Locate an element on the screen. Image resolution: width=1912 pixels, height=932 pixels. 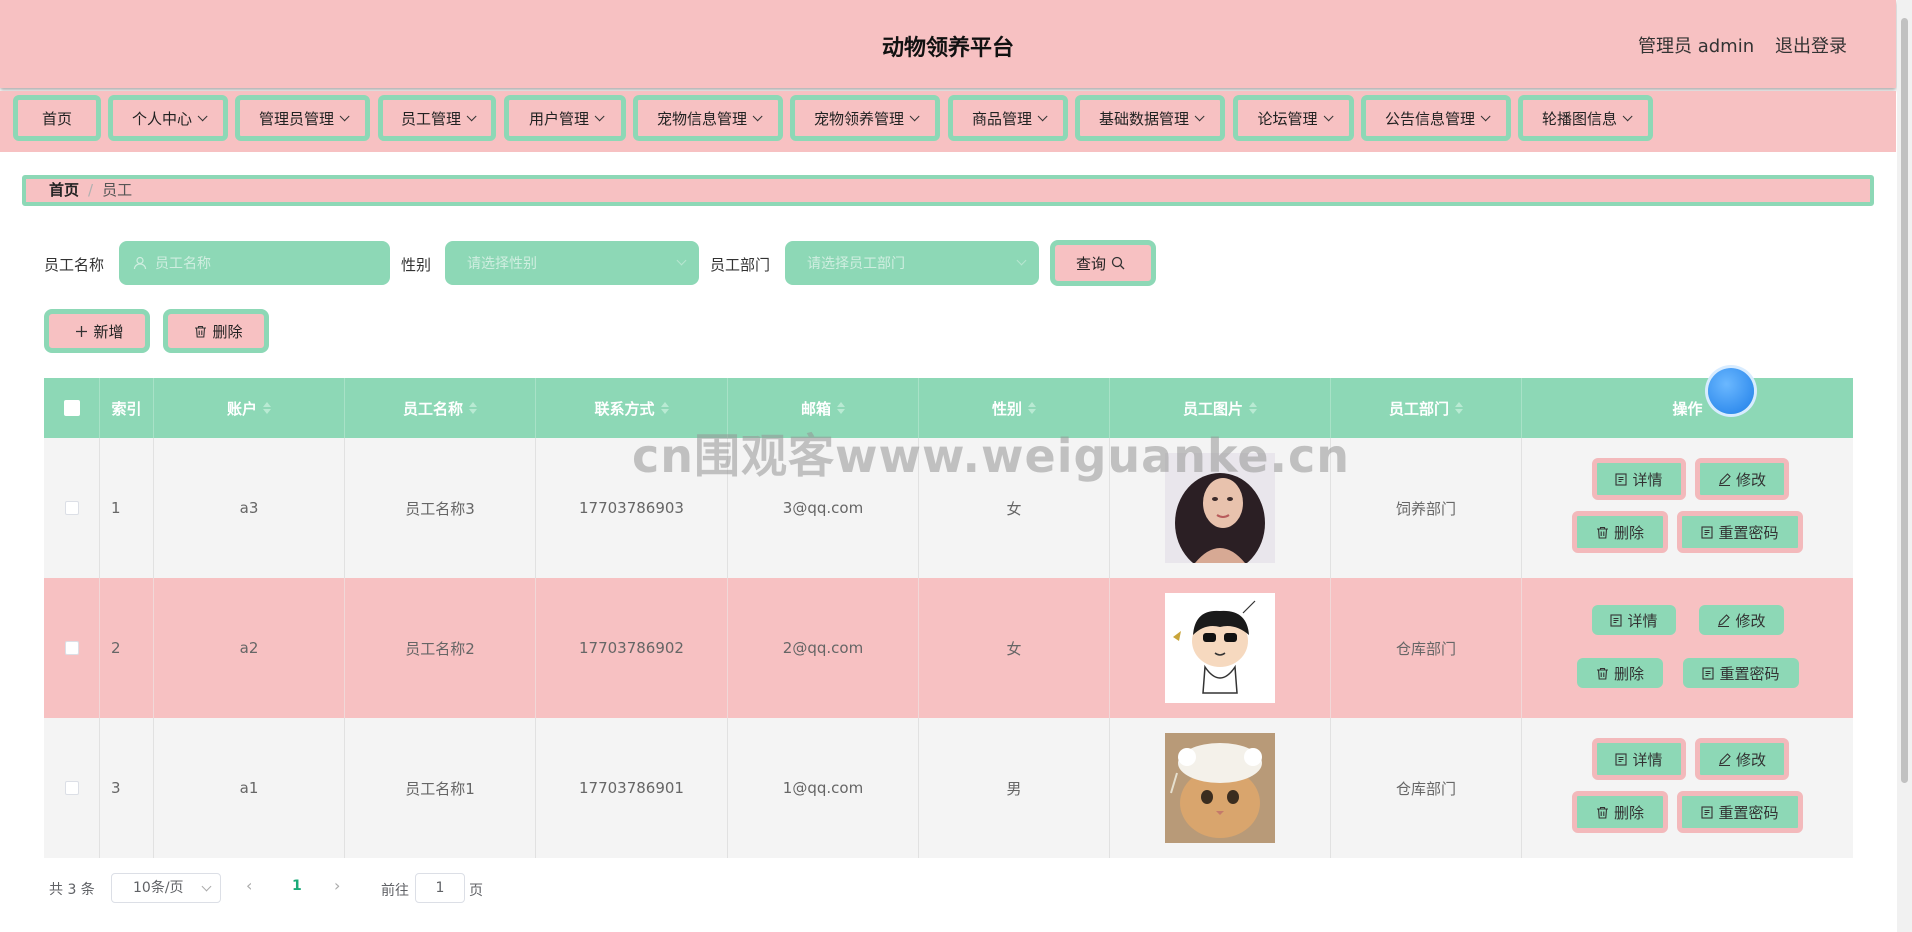
header-name-label: 员工名称 is located at coordinates (432, 408).